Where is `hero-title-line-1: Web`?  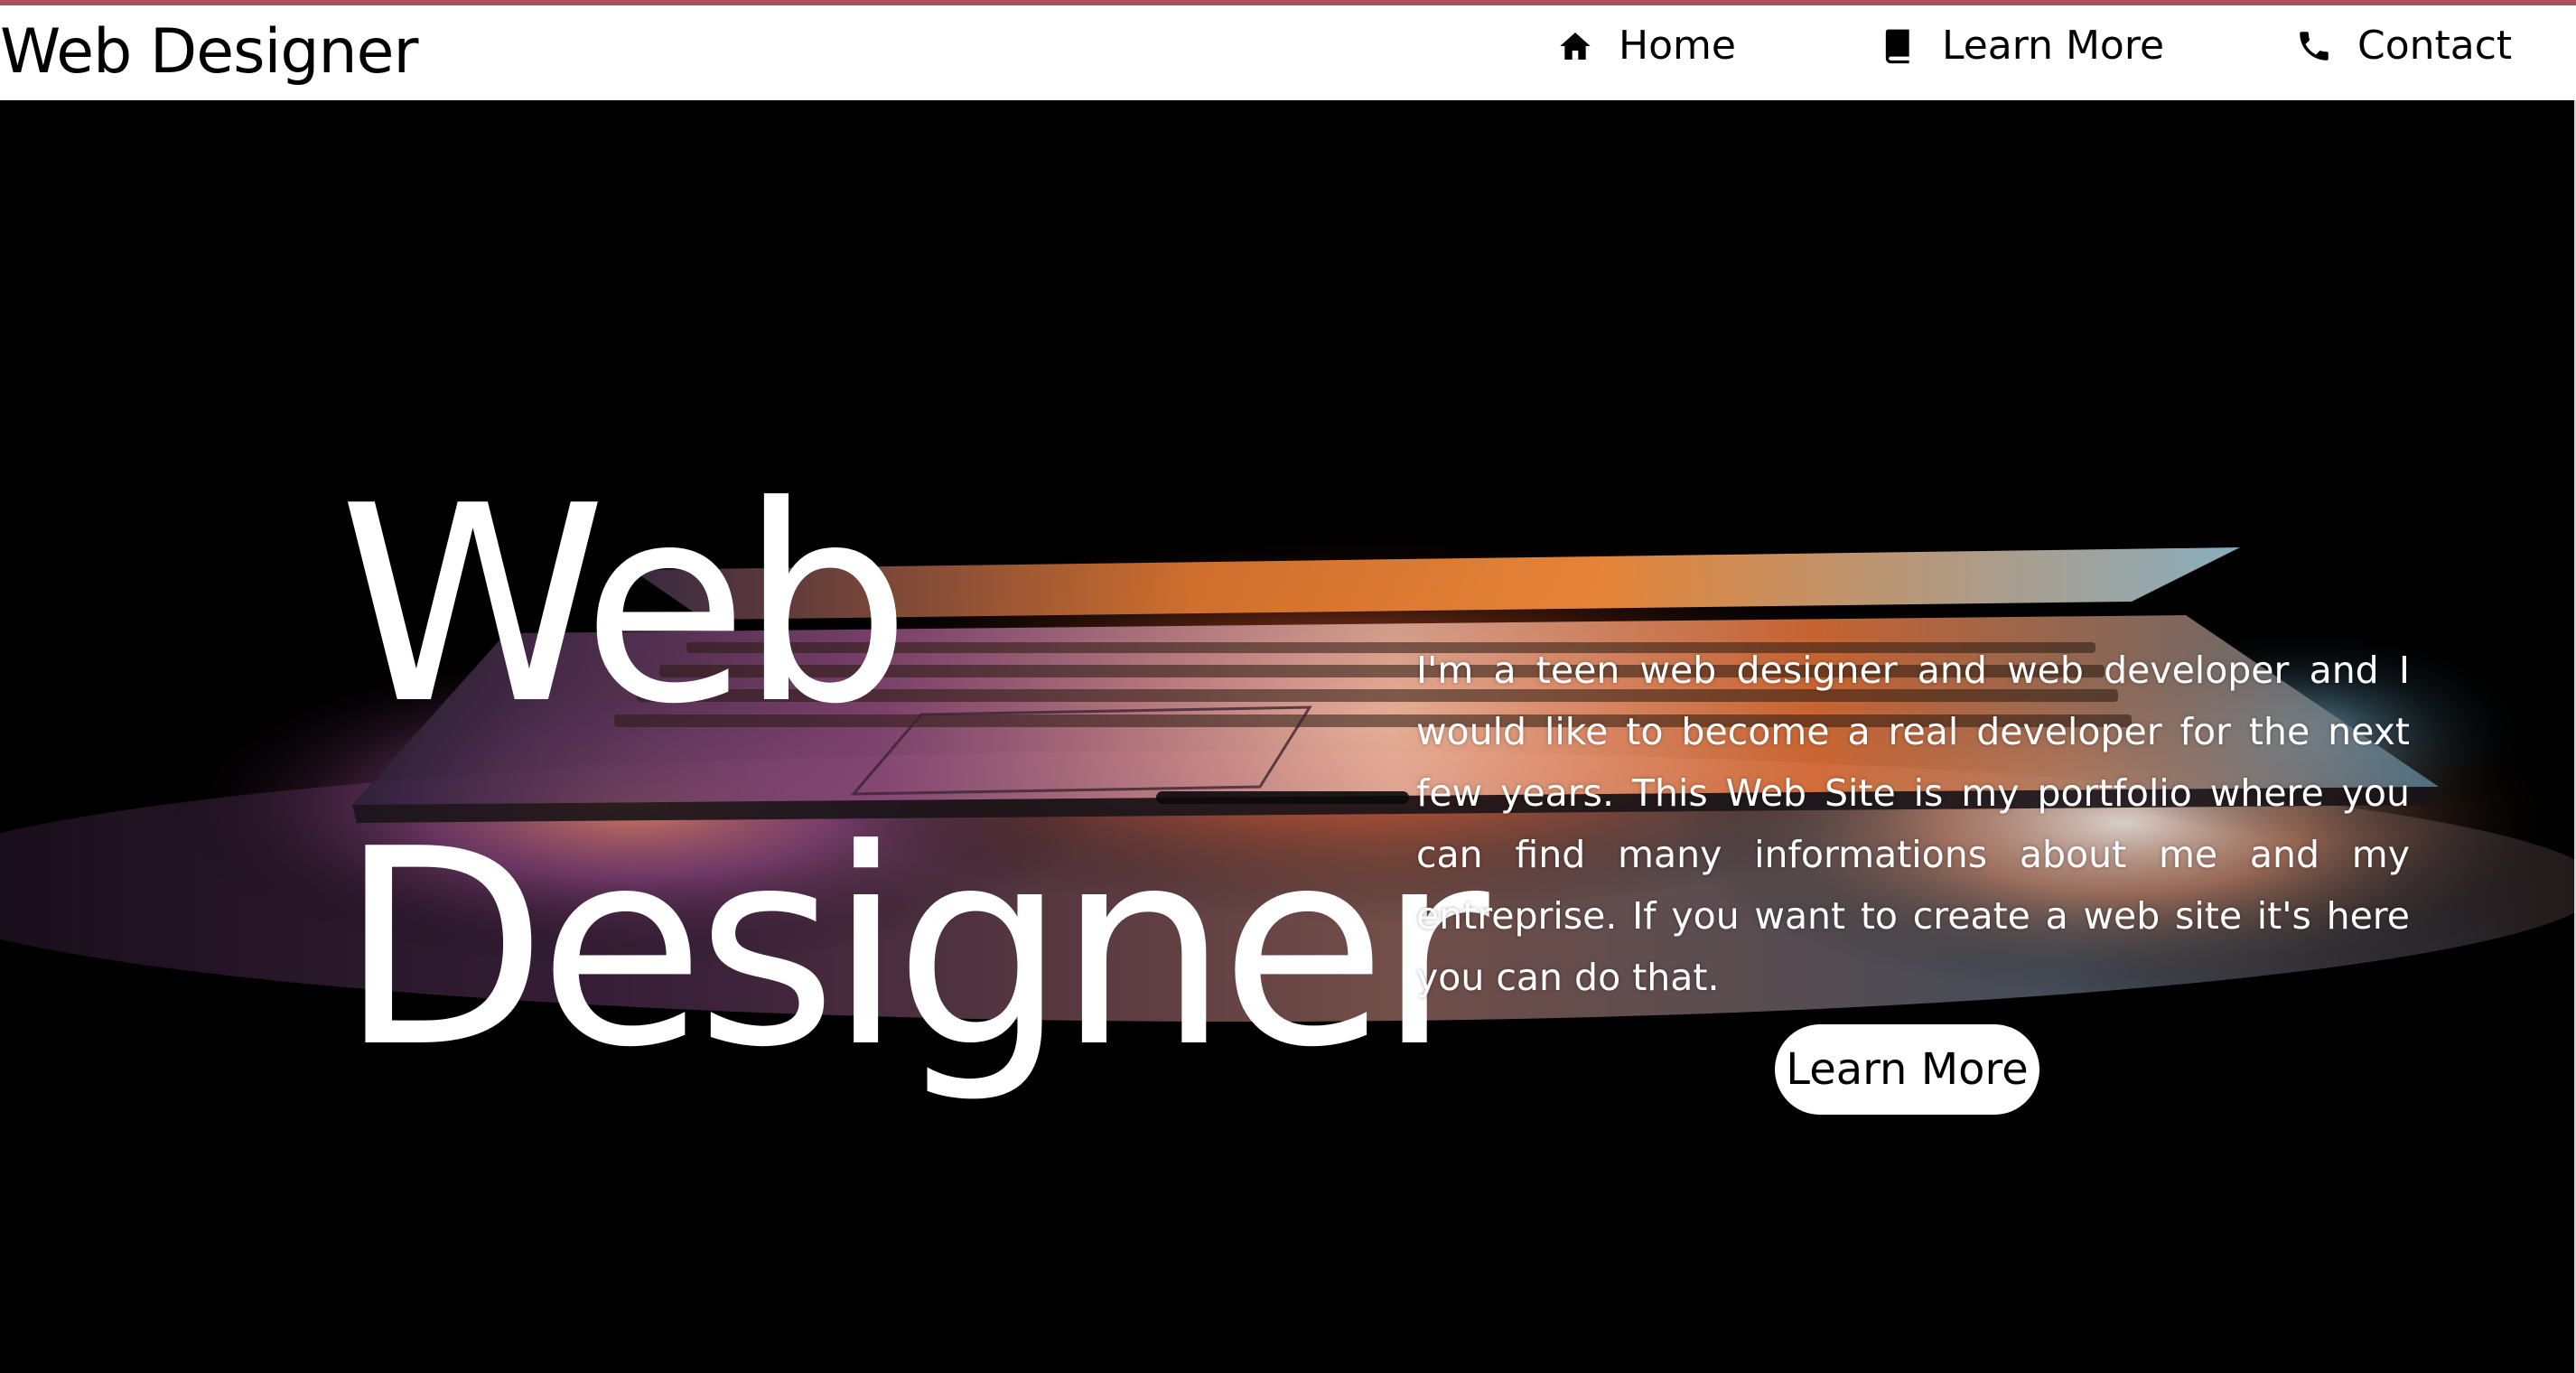
hero-title-line-1: Web is located at coordinates (625, 605).